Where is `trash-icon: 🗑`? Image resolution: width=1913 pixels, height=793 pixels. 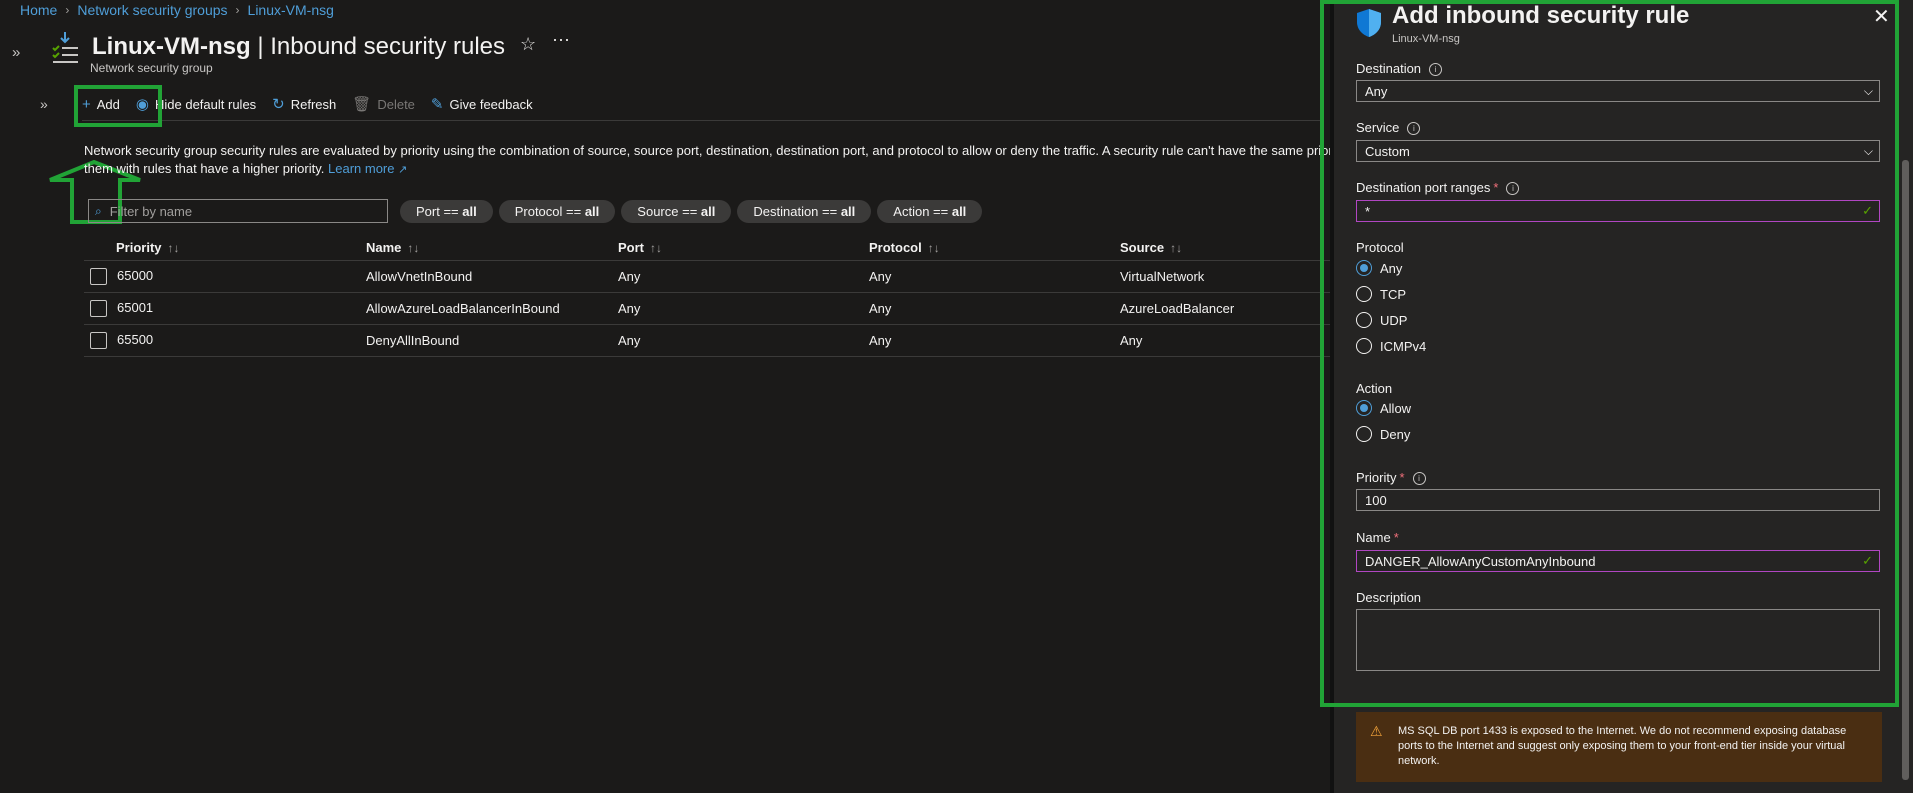
trash-icon: 🗑 is located at coordinates (362, 104).